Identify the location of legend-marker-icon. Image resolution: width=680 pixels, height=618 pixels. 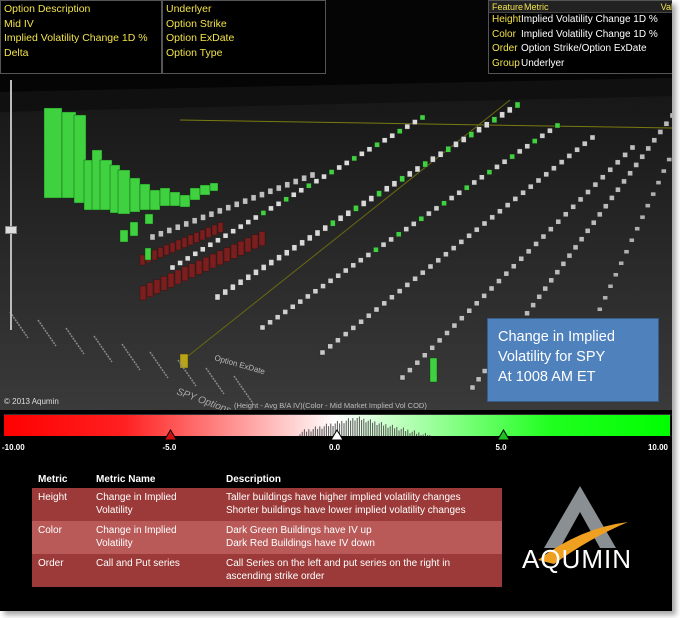
(170, 435).